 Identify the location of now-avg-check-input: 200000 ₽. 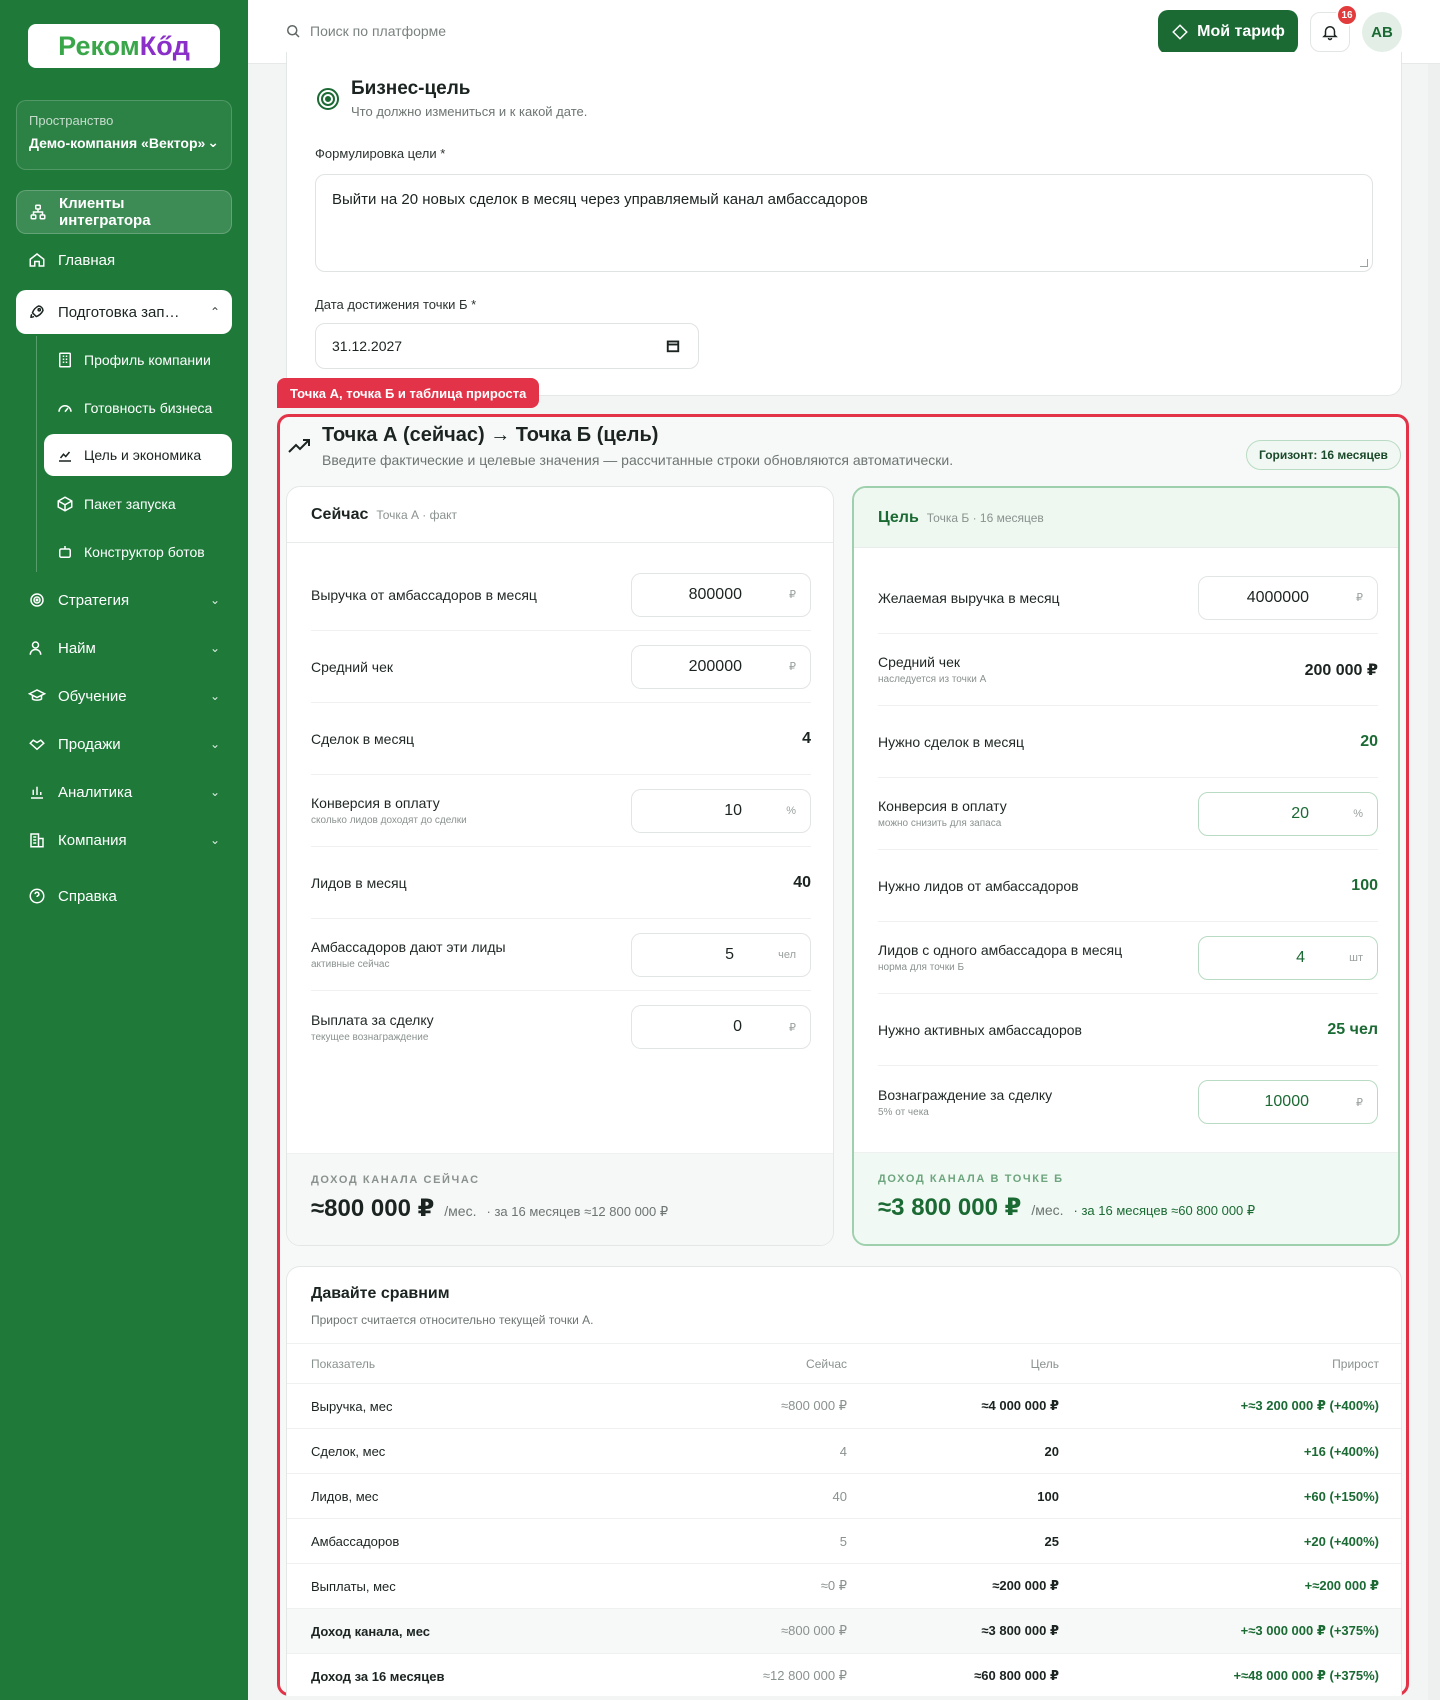
(721, 666).